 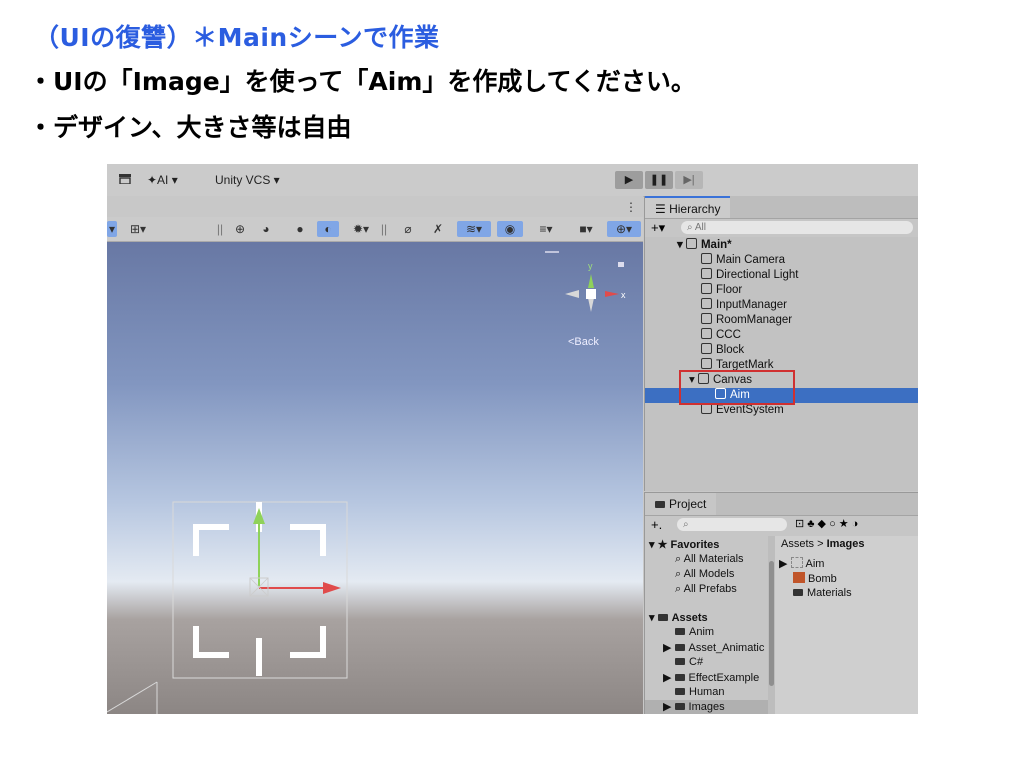 What do you see at coordinates (138, 229) in the screenshot?
I see `grid-snap-icon: ⊞▾` at bounding box center [138, 229].